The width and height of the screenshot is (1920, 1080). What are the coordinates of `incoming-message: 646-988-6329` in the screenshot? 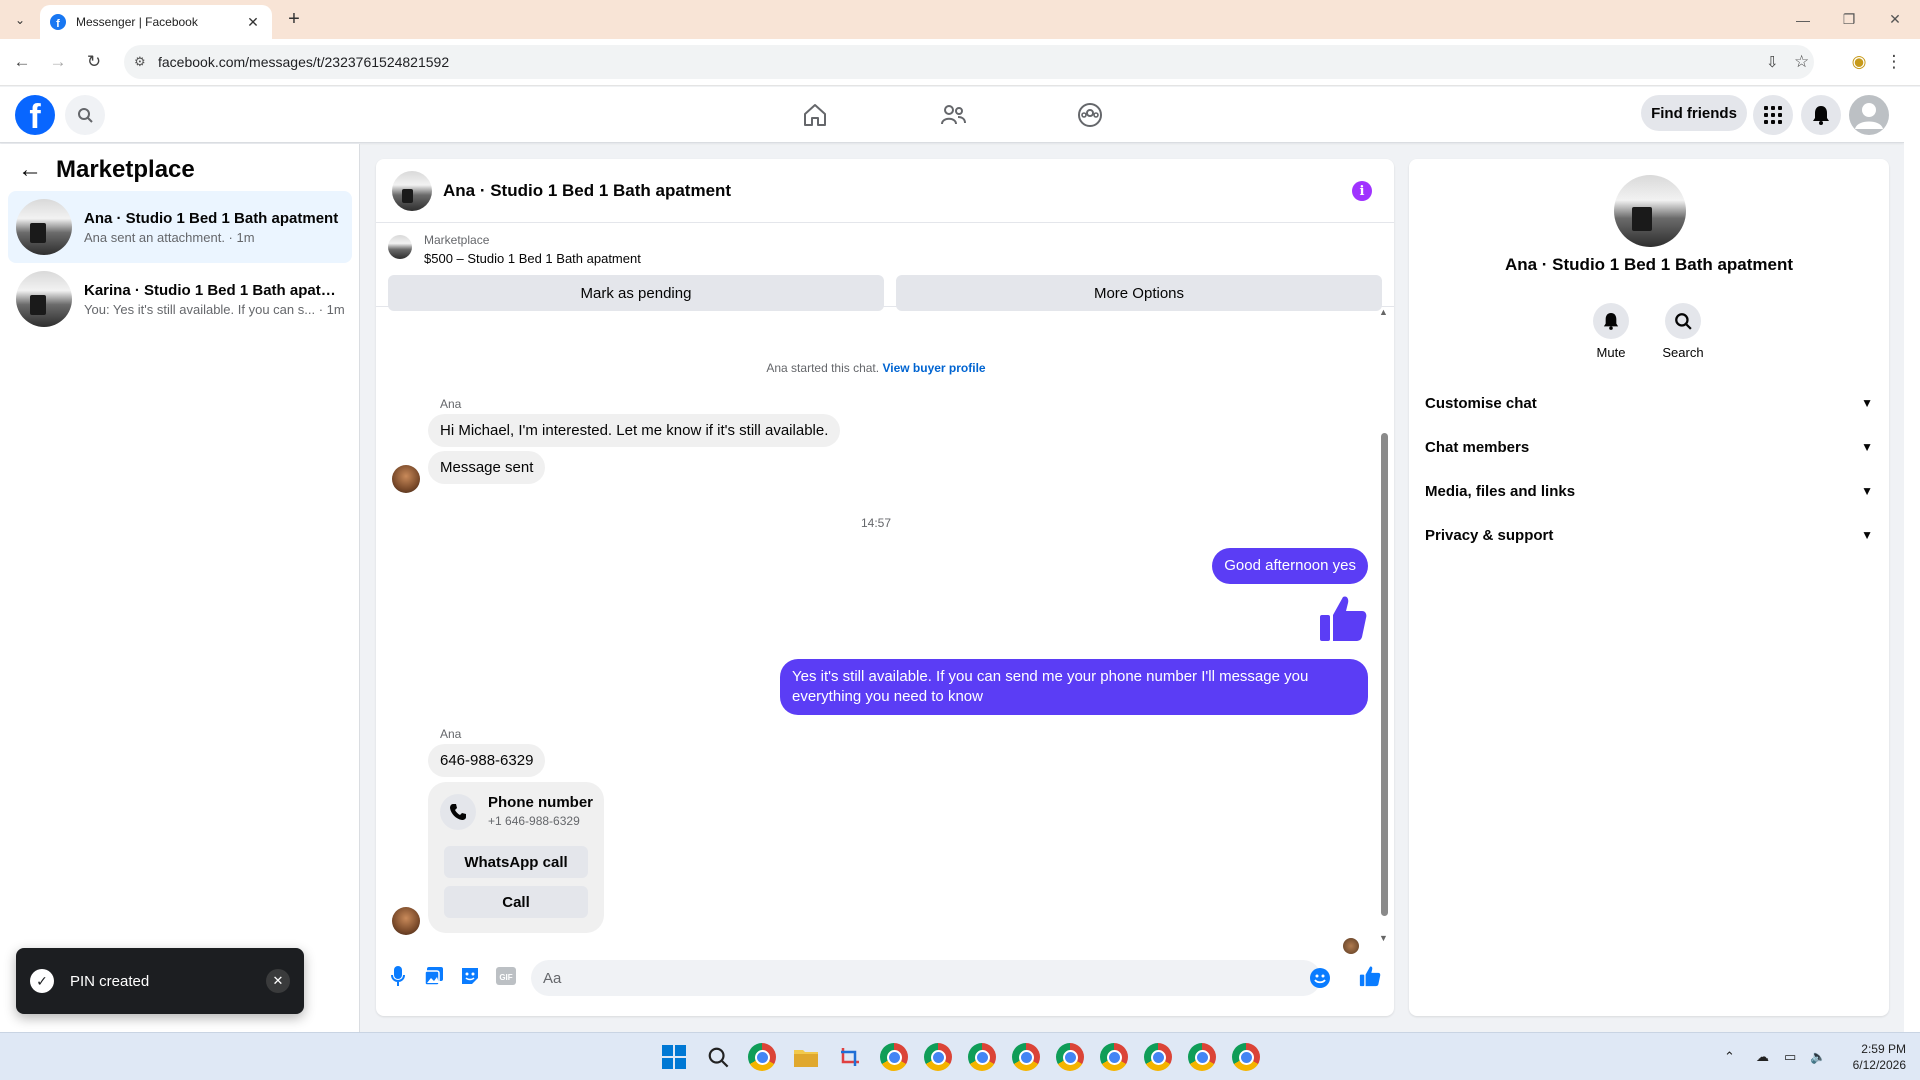 It's located at (487, 760).